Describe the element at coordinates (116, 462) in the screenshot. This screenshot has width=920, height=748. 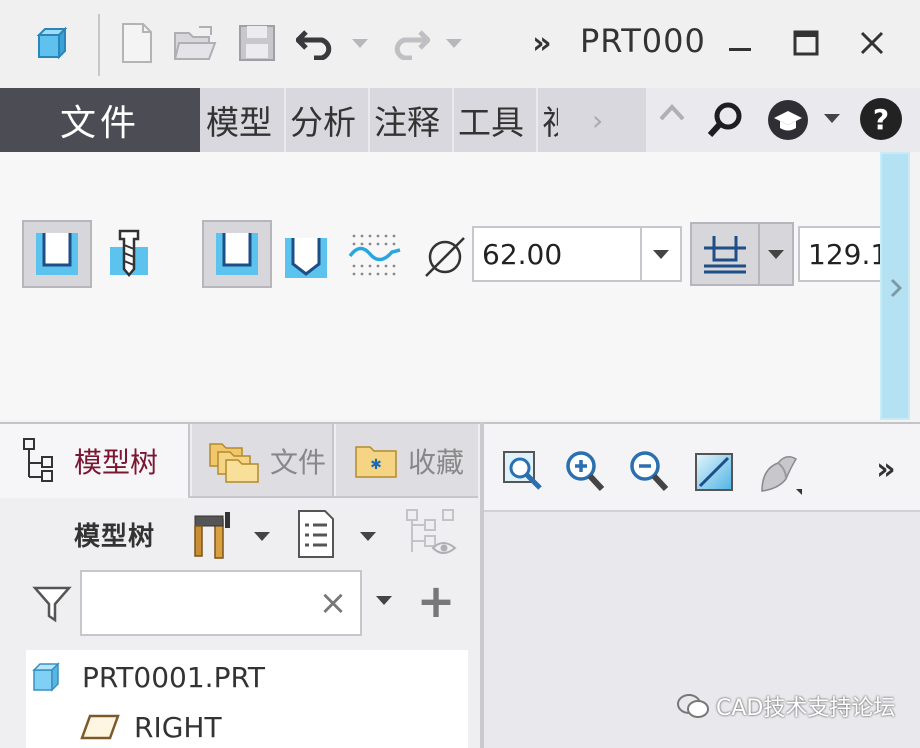
I see `tab-model-tree-label: 模型树` at that location.